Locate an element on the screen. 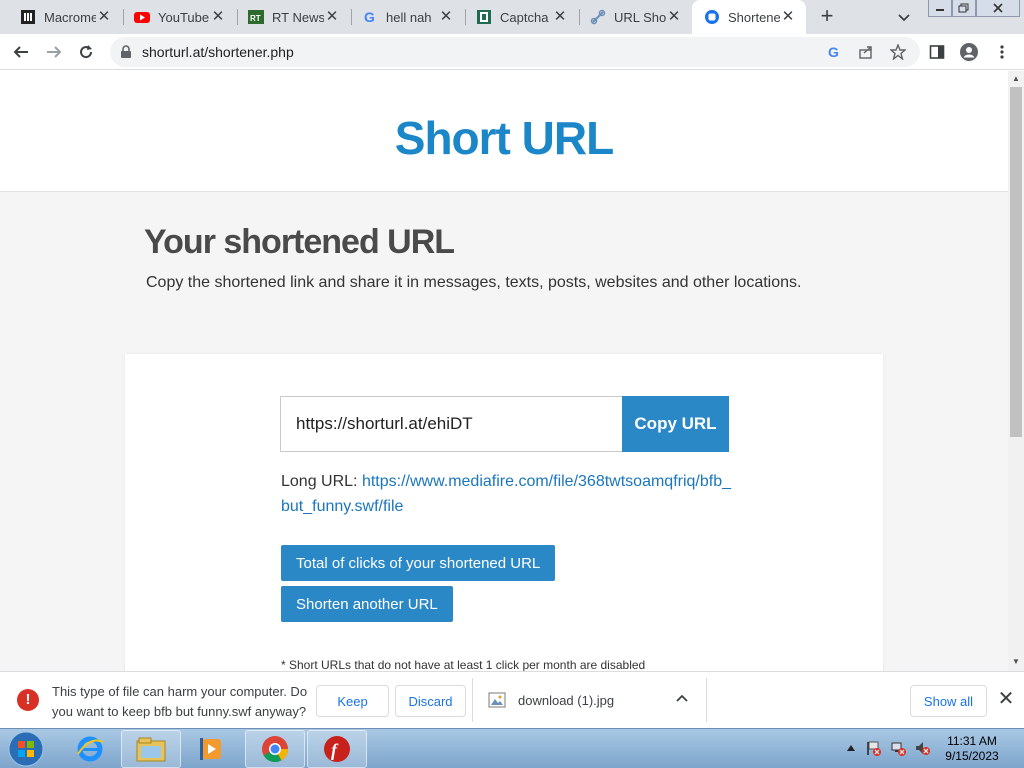  browser-toolbar: shorturl.at/shortener.php G is located at coordinates (512, 52).